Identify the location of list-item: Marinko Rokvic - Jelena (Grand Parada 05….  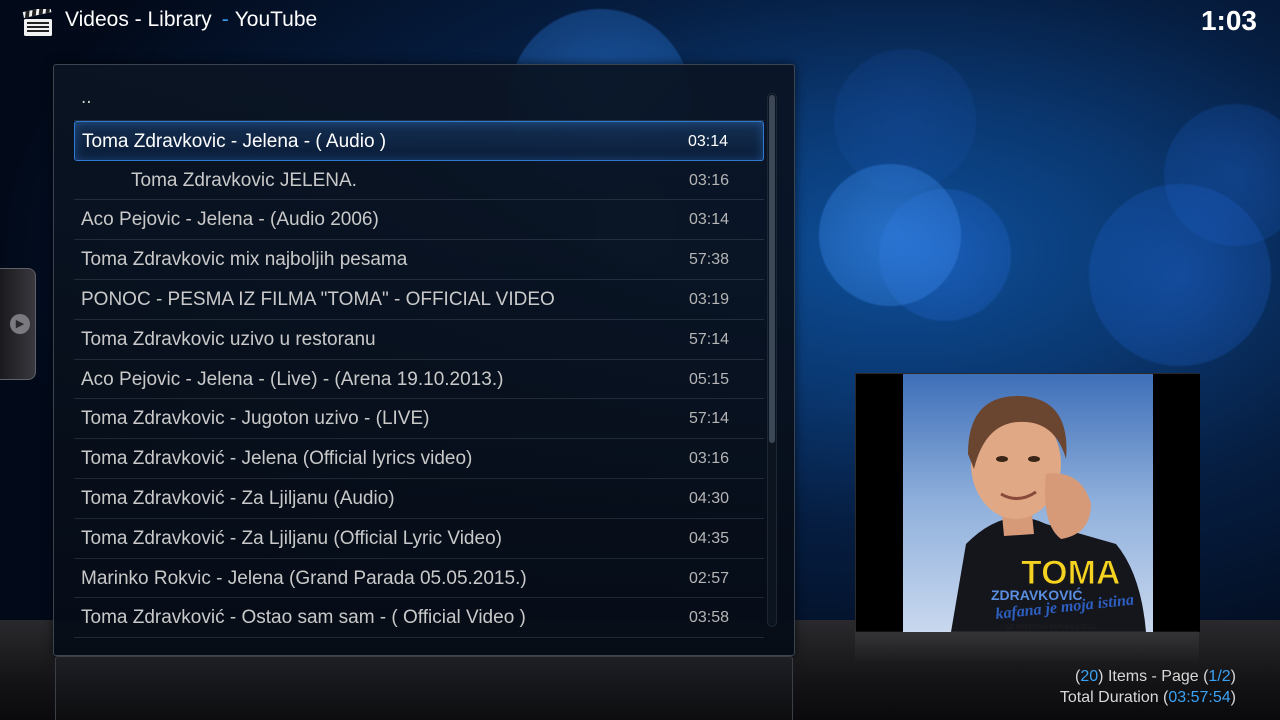
(419, 579).